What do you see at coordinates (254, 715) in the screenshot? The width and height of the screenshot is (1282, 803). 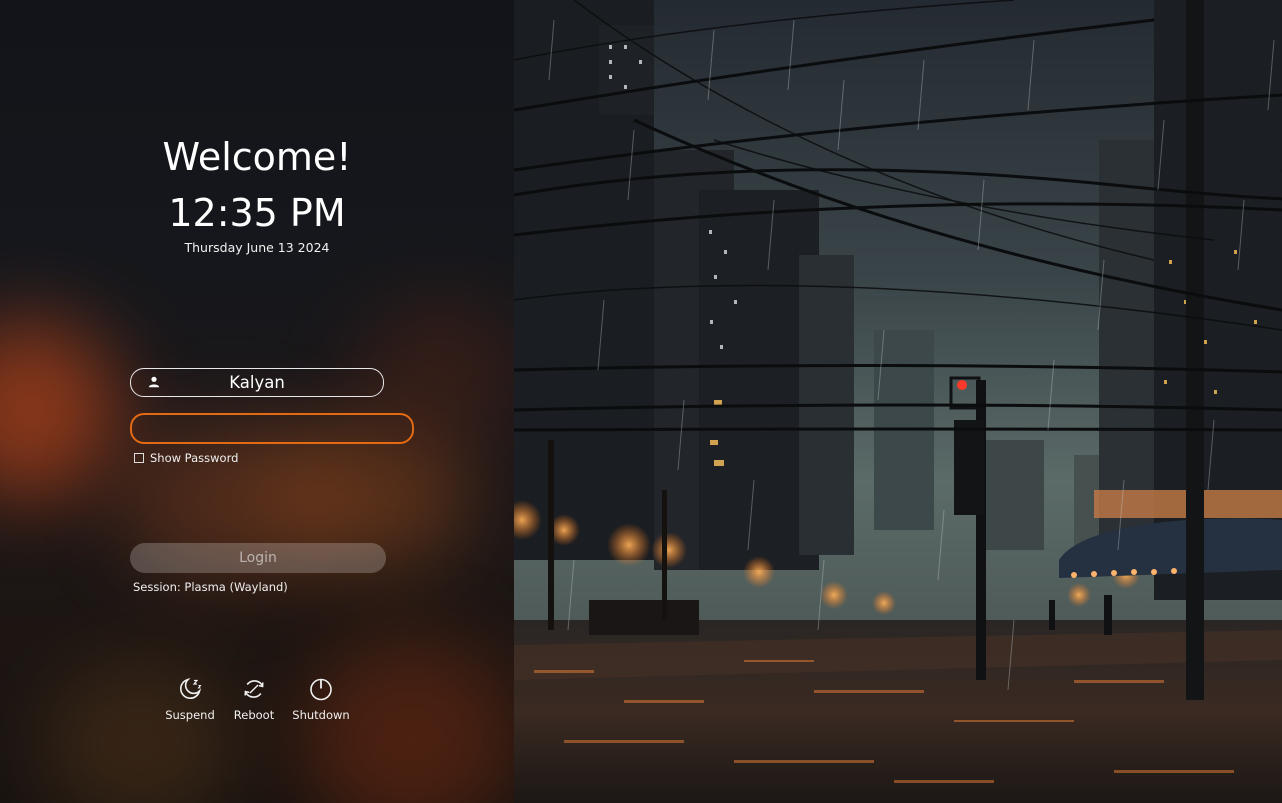 I see `reboot-label: Reboot` at bounding box center [254, 715].